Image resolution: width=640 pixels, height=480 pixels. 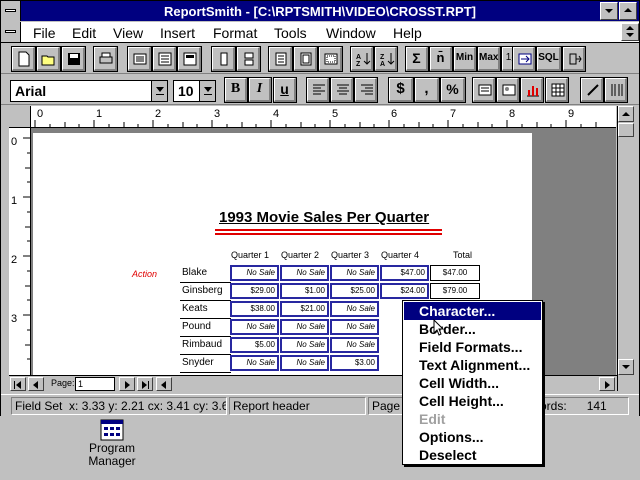 What do you see at coordinates (128, 33) in the screenshot?
I see `menu-view: View` at bounding box center [128, 33].